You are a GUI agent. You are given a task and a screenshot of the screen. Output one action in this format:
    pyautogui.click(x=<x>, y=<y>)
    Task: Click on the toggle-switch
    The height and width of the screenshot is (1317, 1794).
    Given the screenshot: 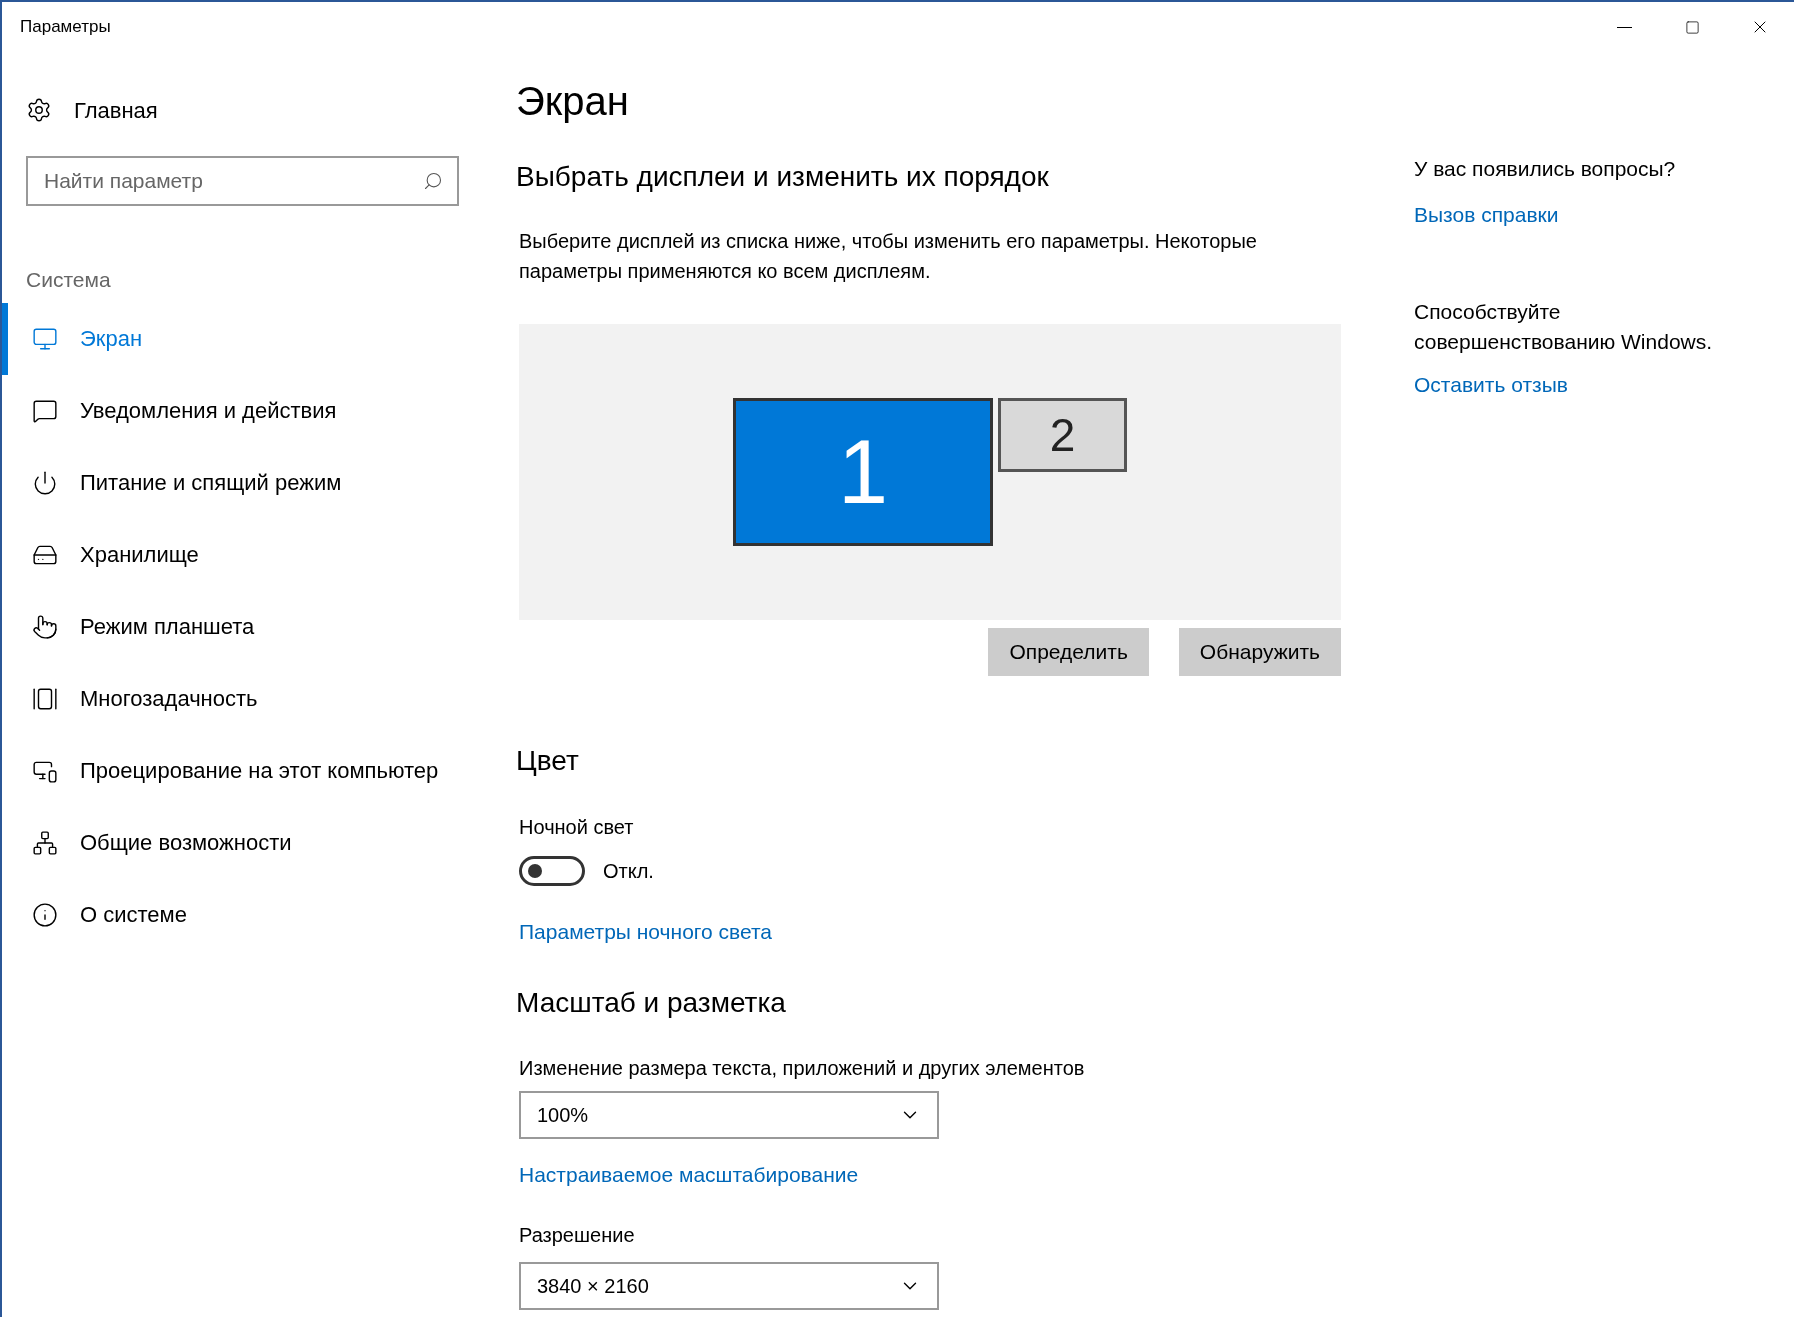 What is the action you would take?
    pyautogui.click(x=552, y=871)
    